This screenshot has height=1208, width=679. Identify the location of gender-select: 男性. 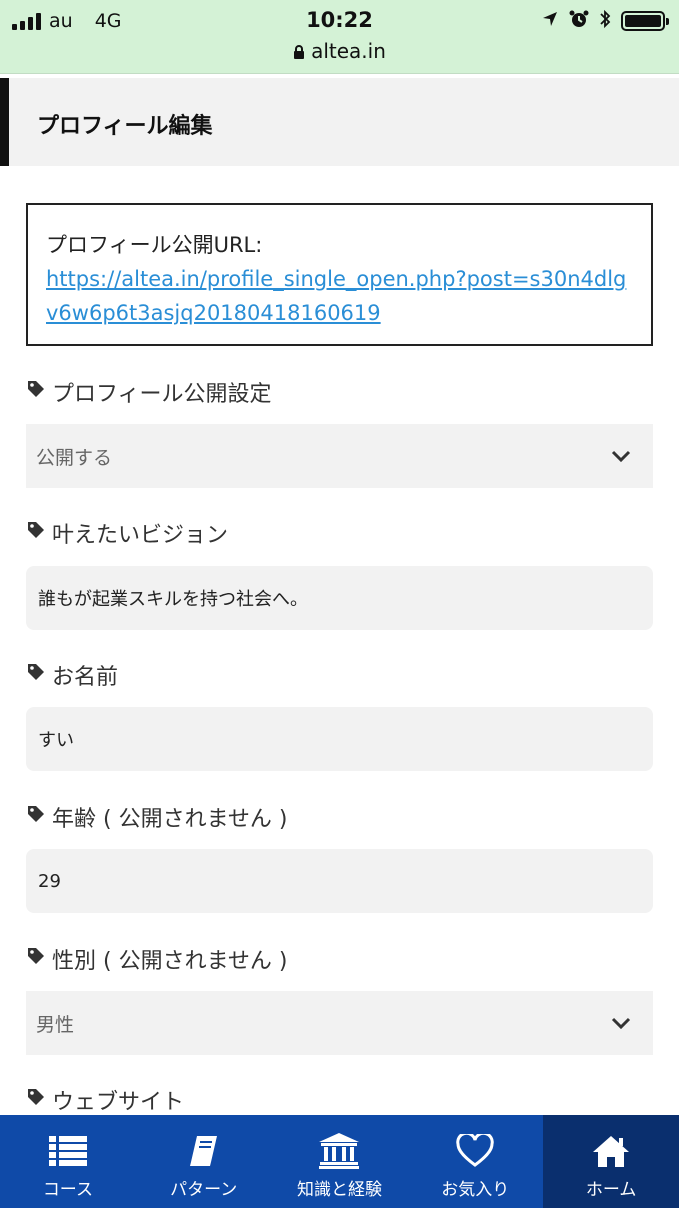
(339, 1023).